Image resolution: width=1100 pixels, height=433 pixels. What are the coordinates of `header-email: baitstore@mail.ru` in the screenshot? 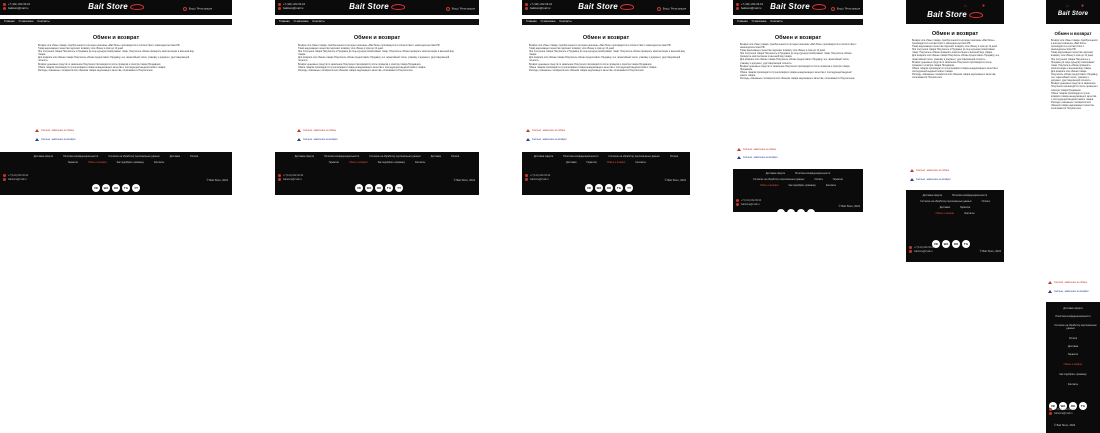 It's located at (540, 8).